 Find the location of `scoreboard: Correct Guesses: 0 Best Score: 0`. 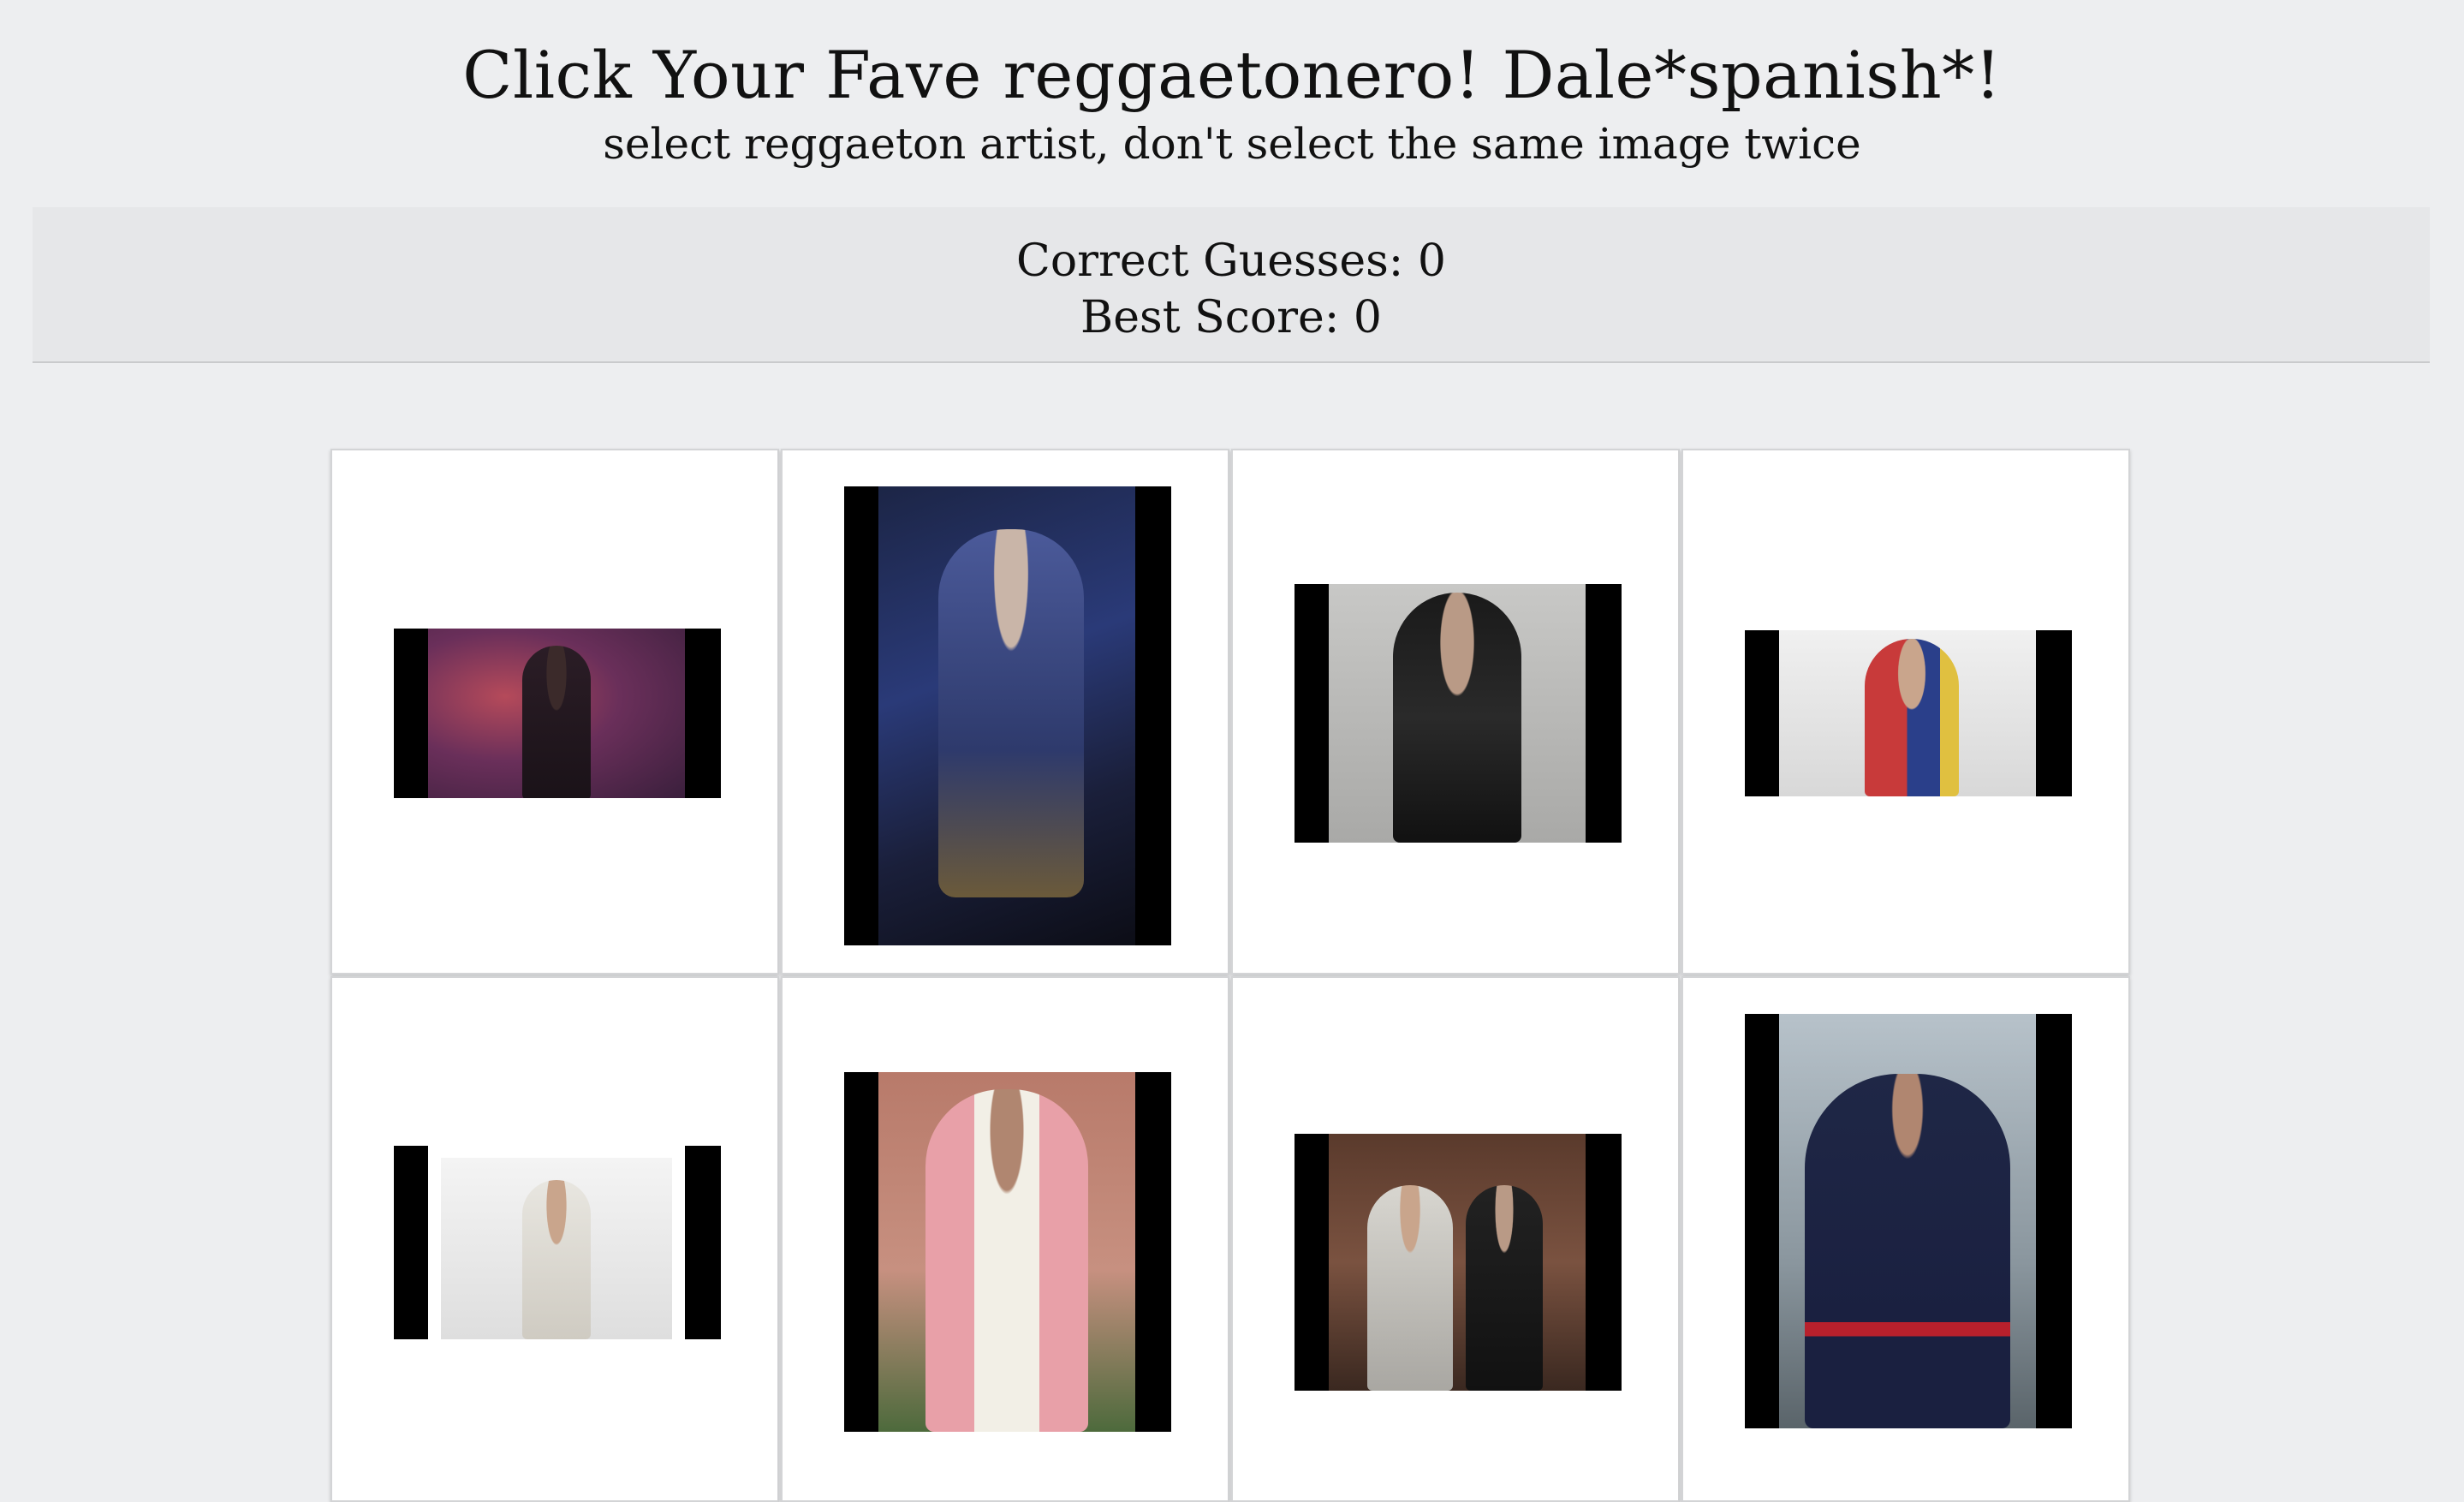

scoreboard: Correct Guesses: 0 Best Score: 0 is located at coordinates (1231, 285).